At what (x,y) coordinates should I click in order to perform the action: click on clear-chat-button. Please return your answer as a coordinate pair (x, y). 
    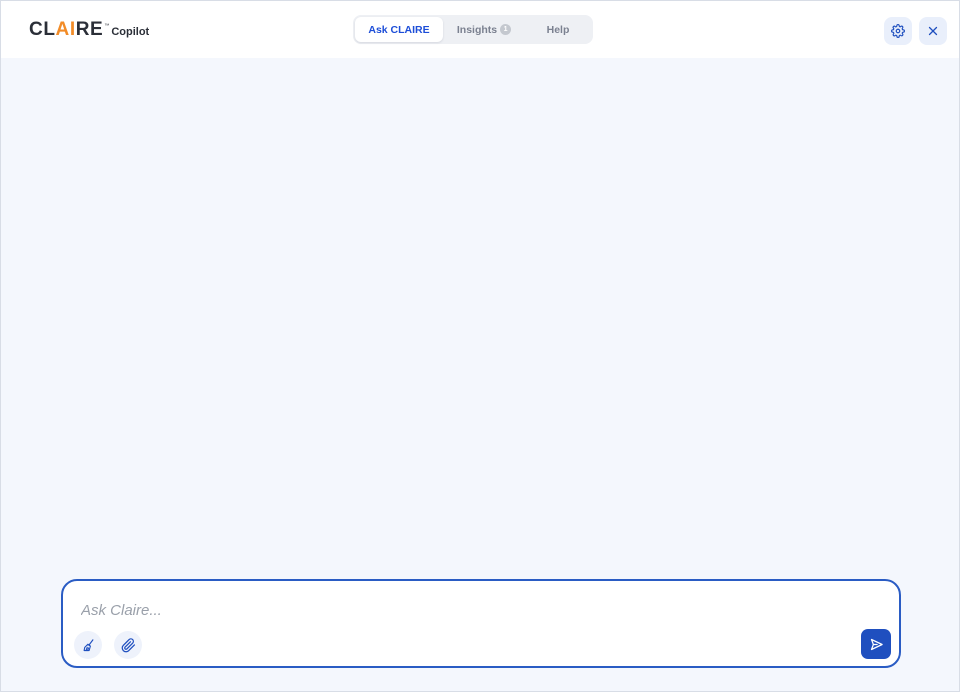
    Looking at the image, I should click on (88, 645).